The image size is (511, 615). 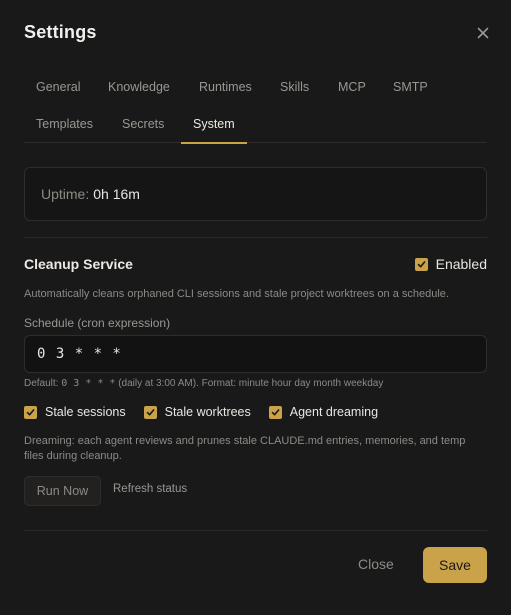 What do you see at coordinates (376, 564) in the screenshot?
I see `close-button: Close` at bounding box center [376, 564].